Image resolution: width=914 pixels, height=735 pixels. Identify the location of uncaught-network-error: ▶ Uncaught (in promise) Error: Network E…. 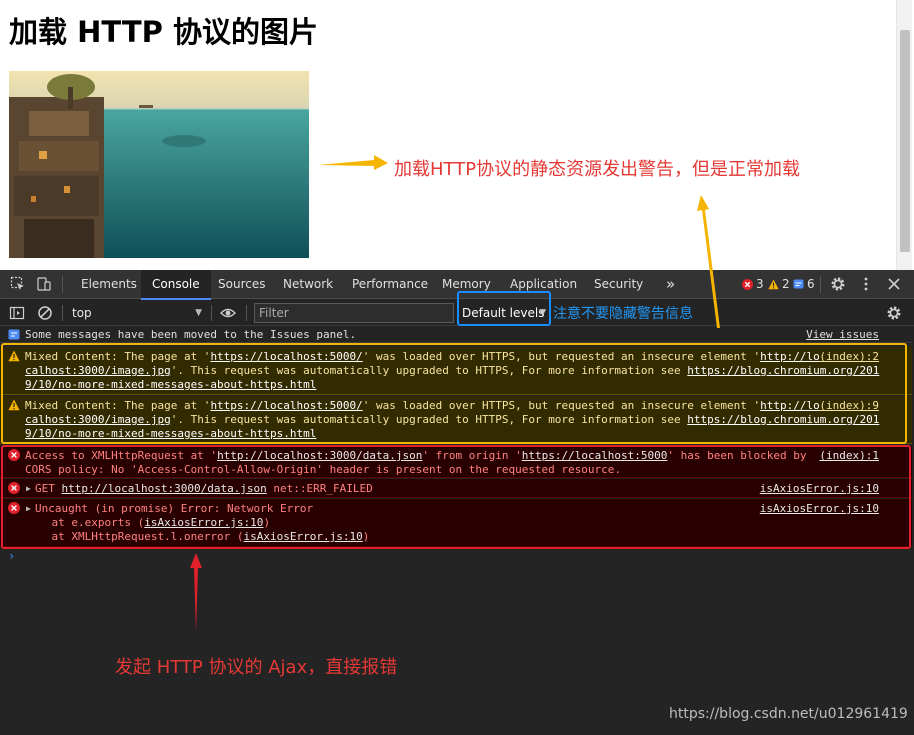
(456, 523).